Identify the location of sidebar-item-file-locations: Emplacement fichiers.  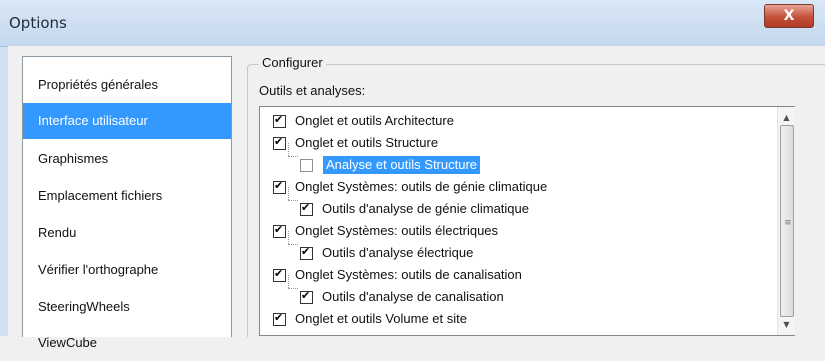
(127, 196).